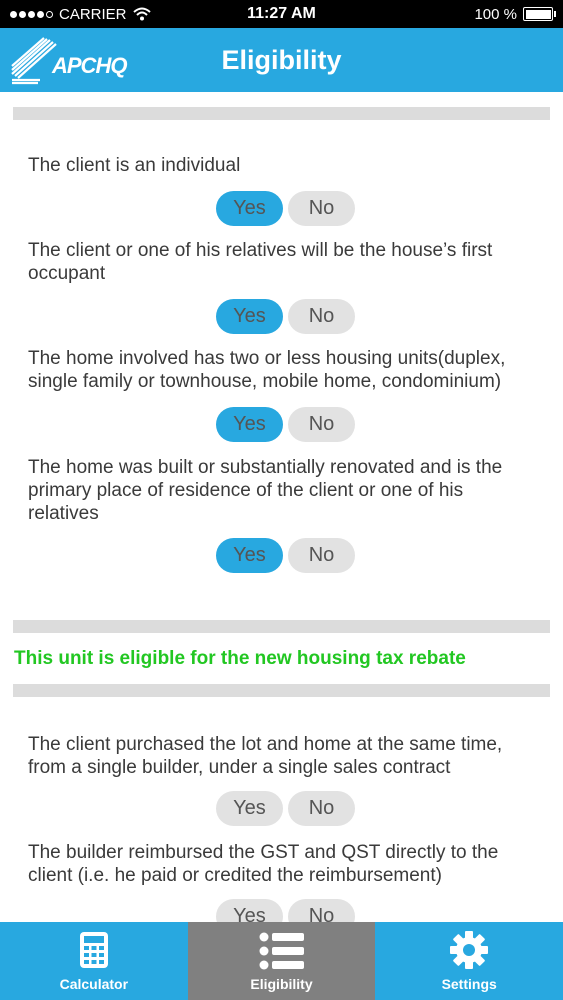 This screenshot has width=563, height=1000. Describe the element at coordinates (89, 65) in the screenshot. I see `logo-text: APCHQ` at that location.